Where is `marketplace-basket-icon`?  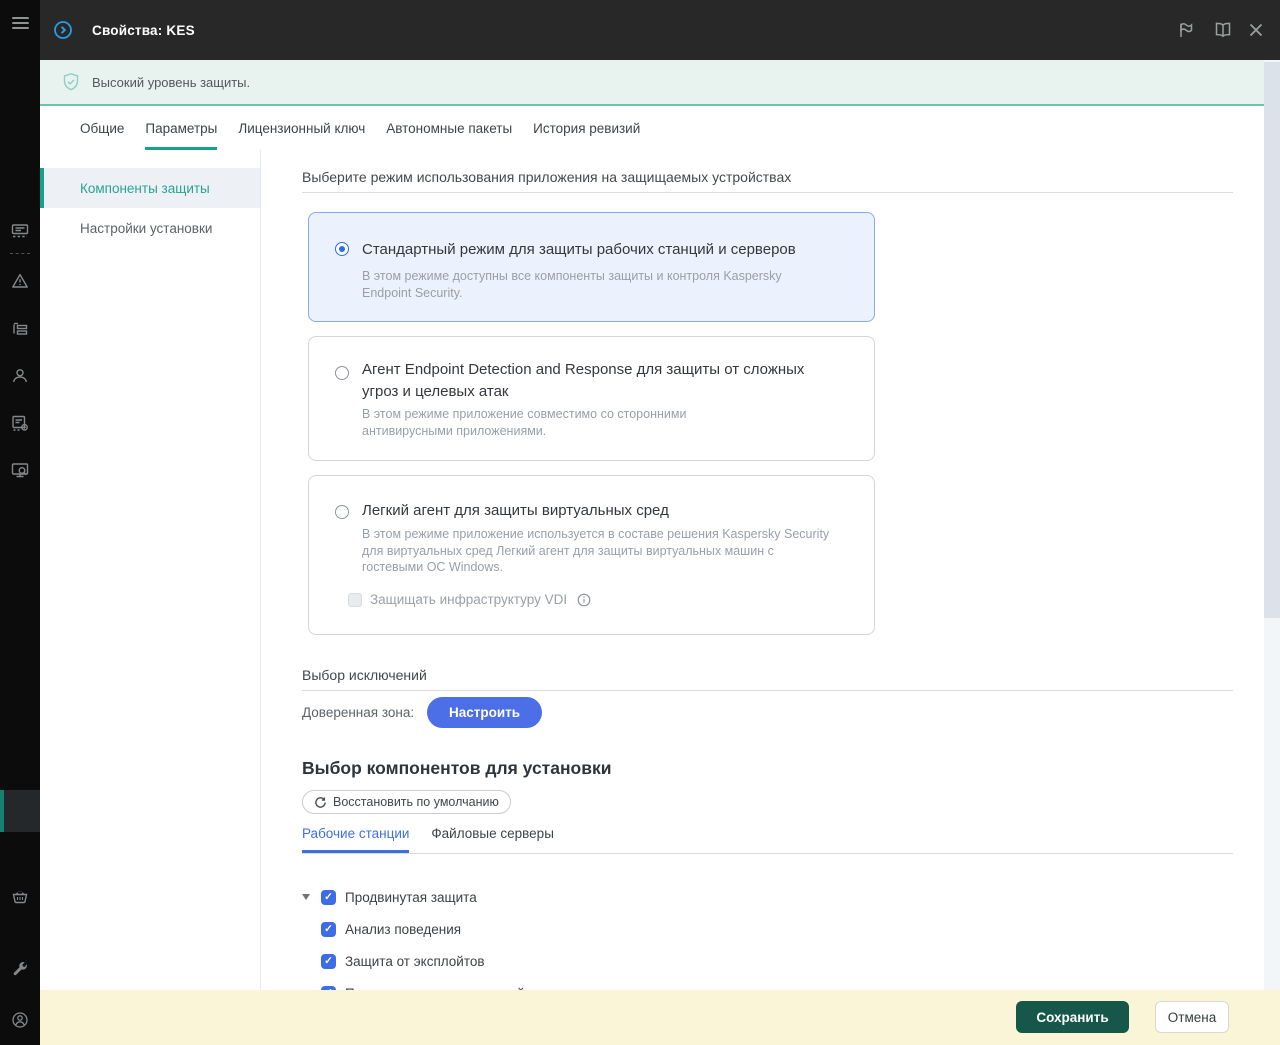
marketplace-basket-icon is located at coordinates (20, 897).